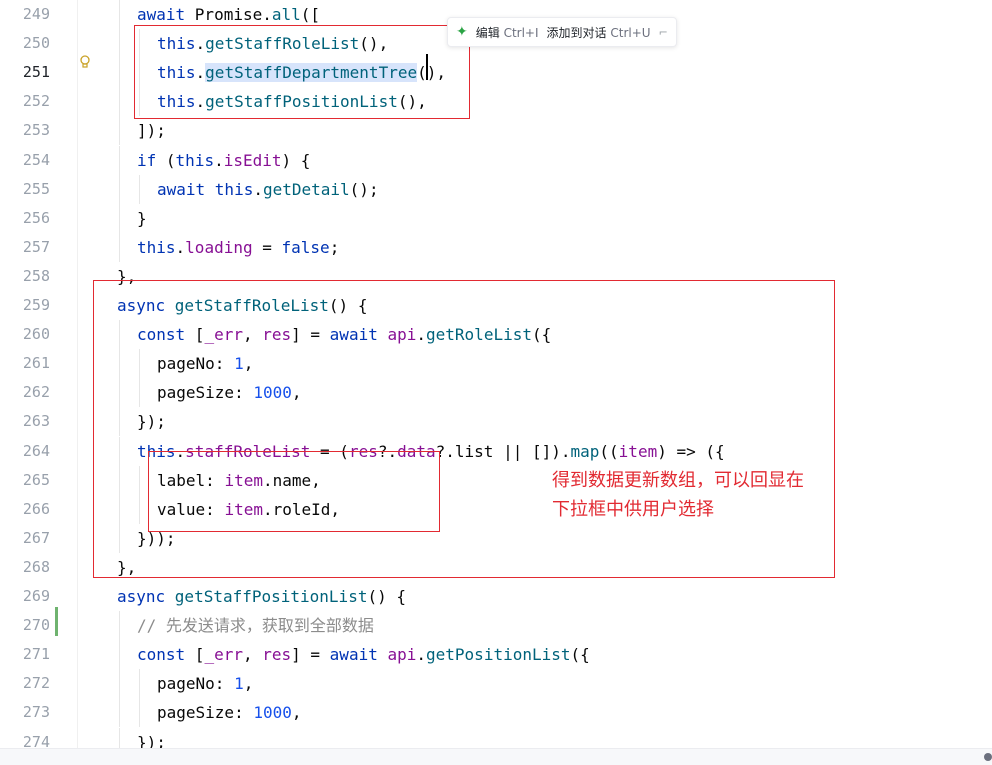 The image size is (992, 765). Describe the element at coordinates (25, 363) in the screenshot. I see `line-number: 261` at that location.